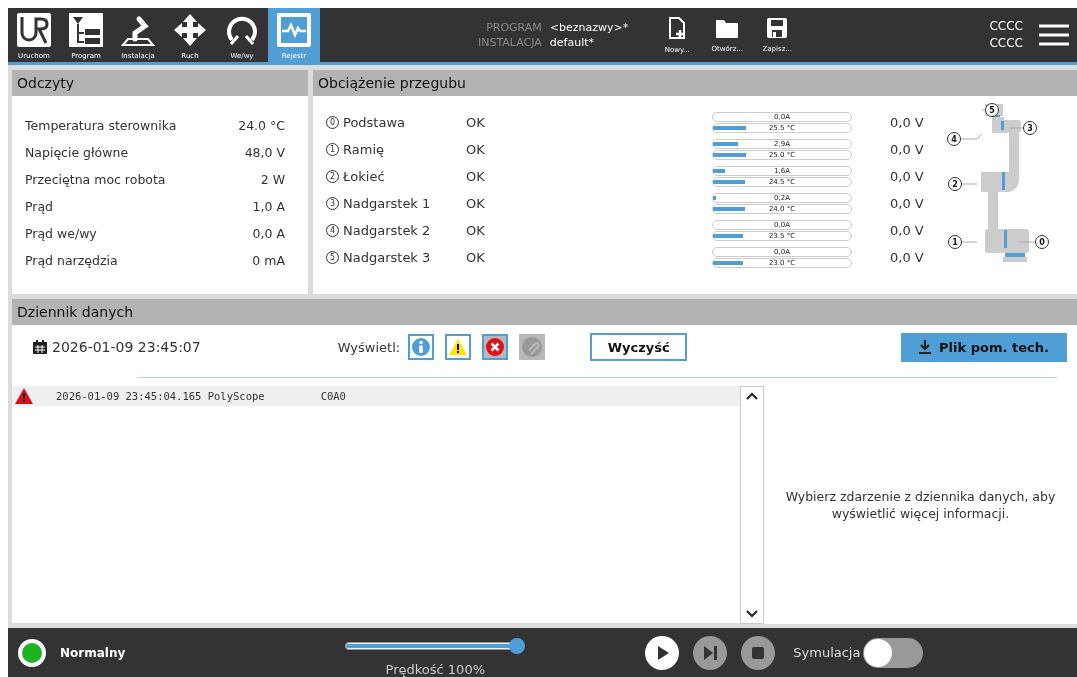 The width and height of the screenshot is (1077, 677). What do you see at coordinates (544, 312) in the screenshot?
I see `panel-title: Dziennik danych` at bounding box center [544, 312].